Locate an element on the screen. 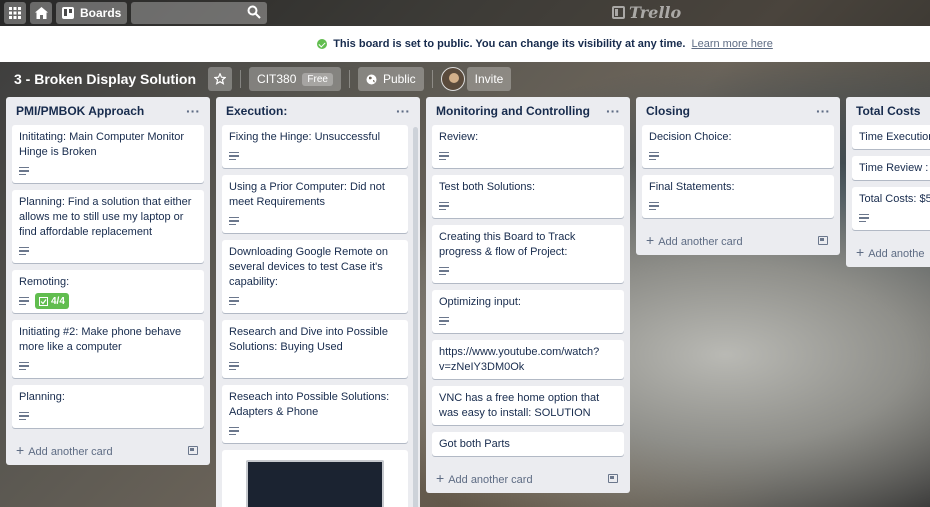 This screenshot has width=930, height=507. list-header: Execution: ··· is located at coordinates (318, 111).